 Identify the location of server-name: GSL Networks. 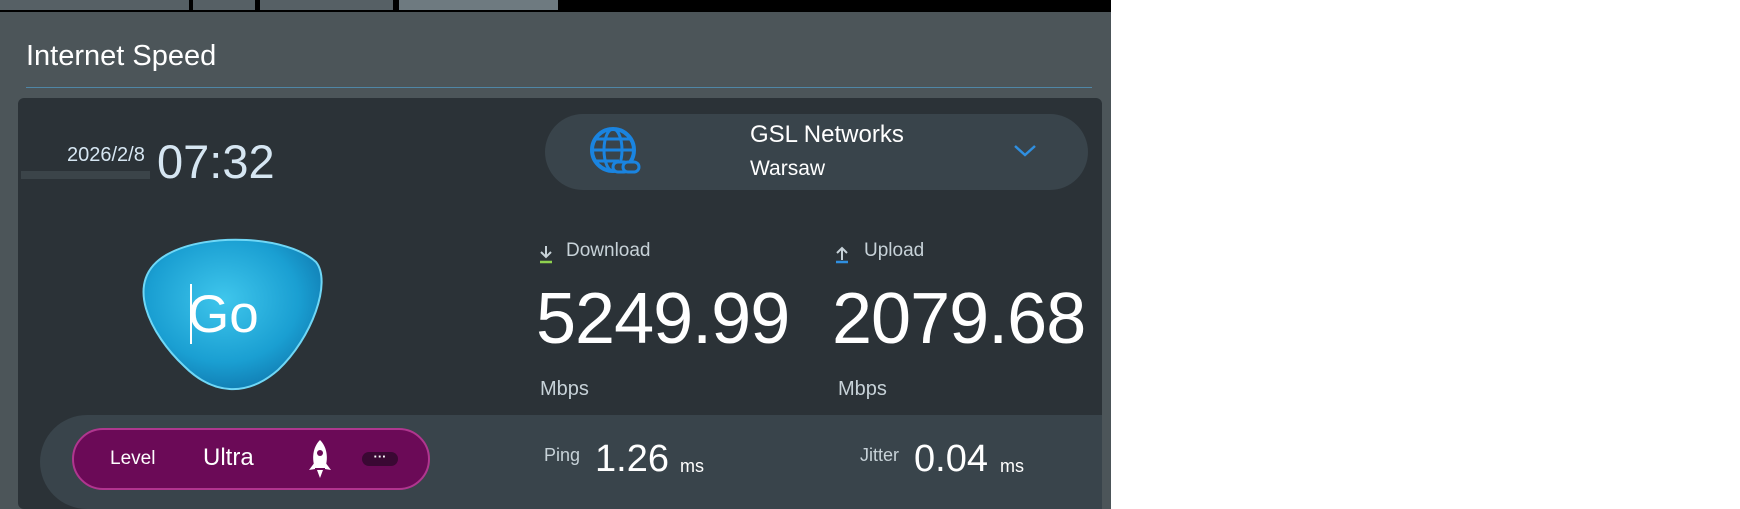
(827, 134).